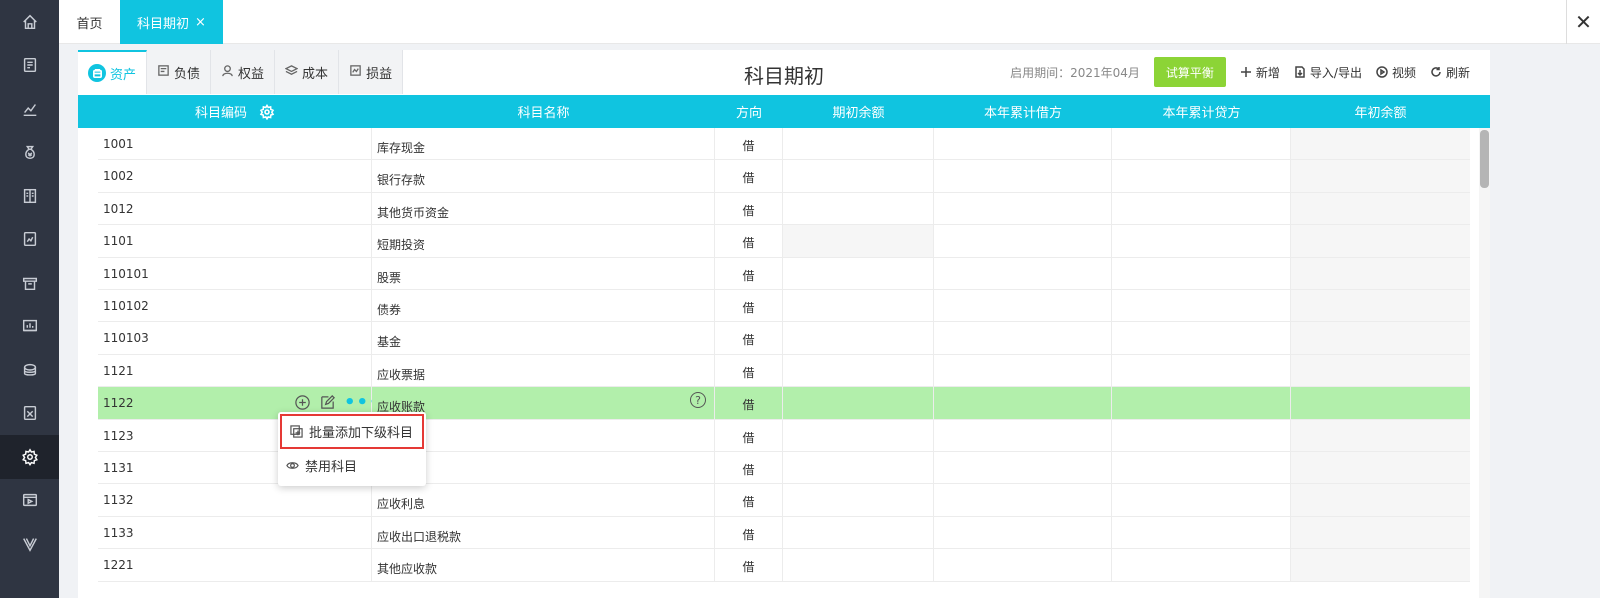  I want to click on money-bag-icon, so click(29, 153).